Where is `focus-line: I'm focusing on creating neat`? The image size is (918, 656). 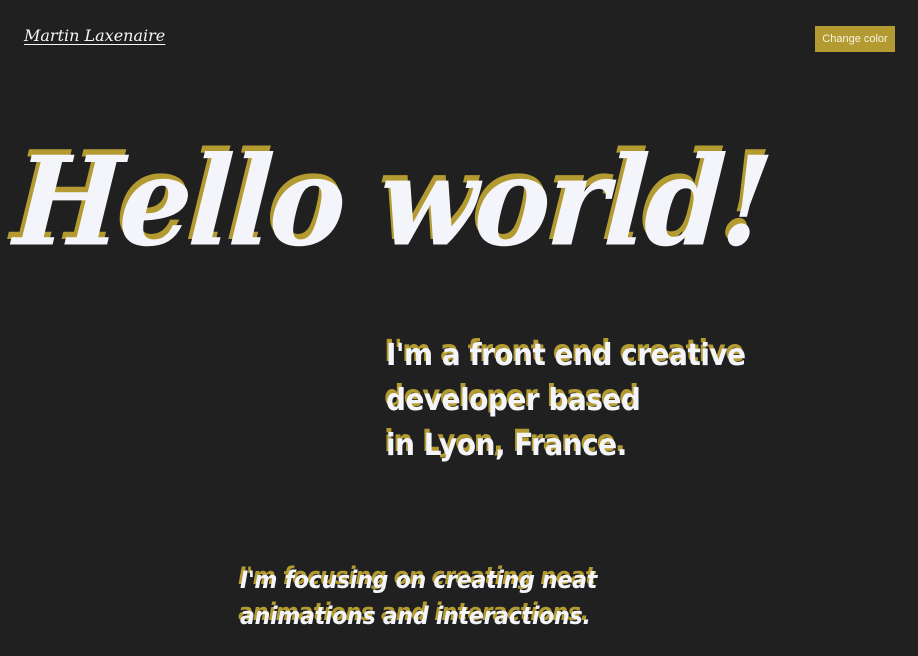
focus-line: I'm focusing on creating neat is located at coordinates (419, 580).